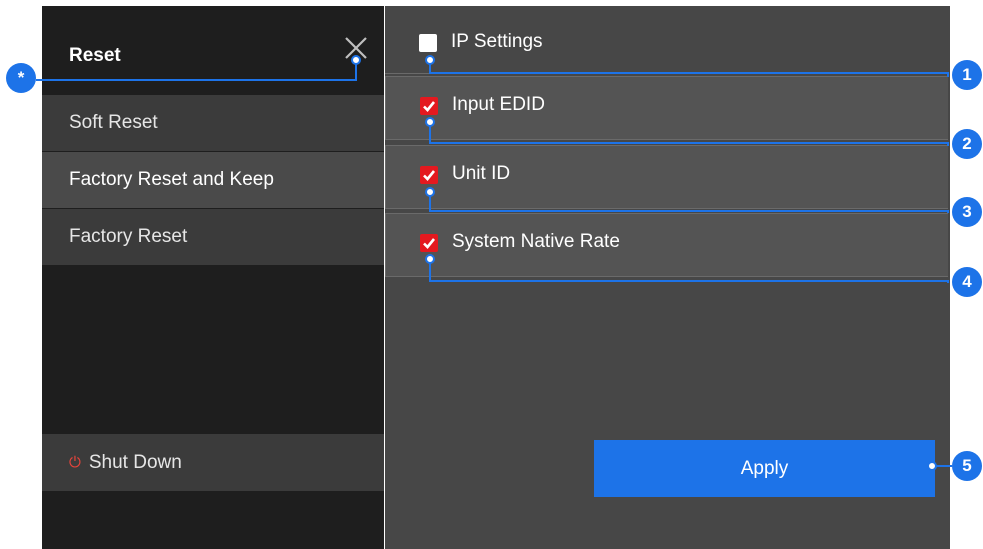  What do you see at coordinates (666, 245) in the screenshot?
I see `option-row-system-native-rate: System Native Rate` at bounding box center [666, 245].